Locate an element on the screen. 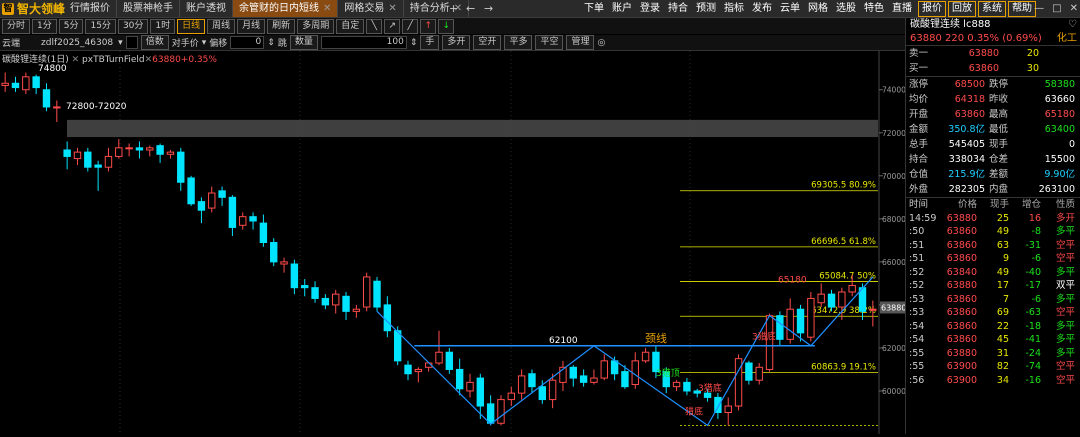 The image size is (1080, 437). tab-sniper: 股票神枪手 is located at coordinates (148, 8).